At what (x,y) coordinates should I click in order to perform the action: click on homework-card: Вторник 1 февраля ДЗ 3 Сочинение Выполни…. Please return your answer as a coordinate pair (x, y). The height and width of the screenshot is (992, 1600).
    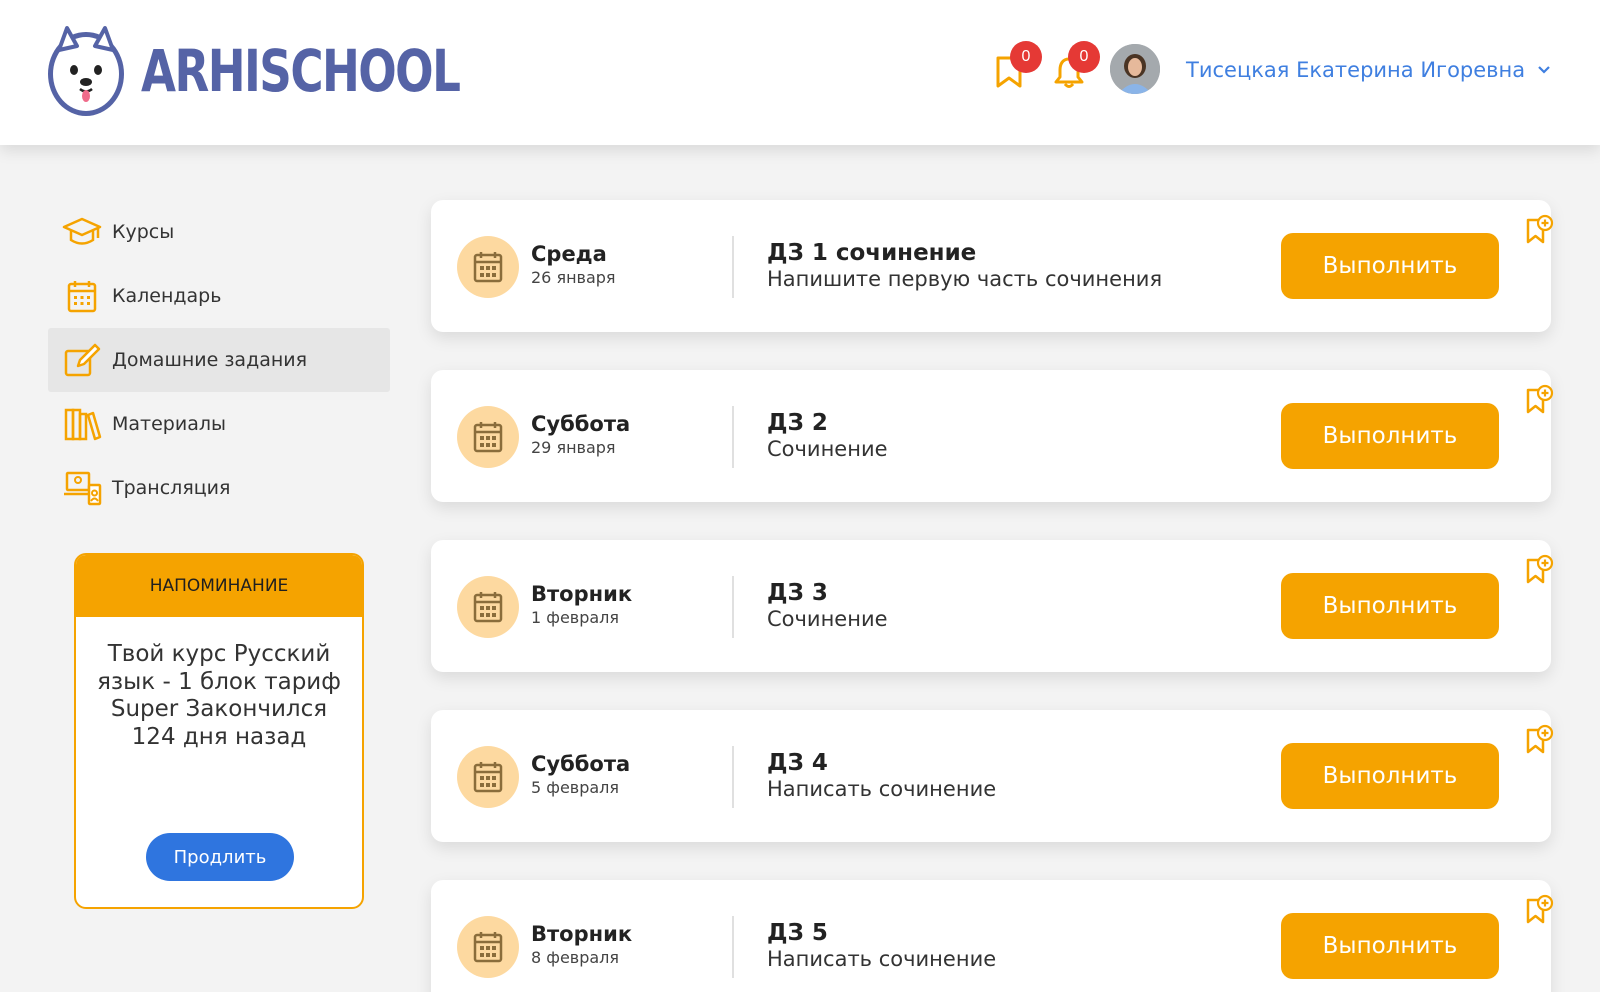
    Looking at the image, I should click on (992, 606).